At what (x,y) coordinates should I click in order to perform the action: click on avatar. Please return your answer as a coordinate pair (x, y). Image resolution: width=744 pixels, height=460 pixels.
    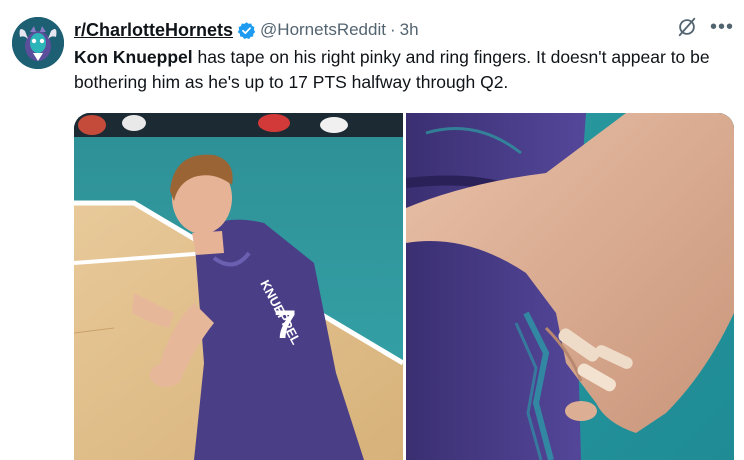
    Looking at the image, I should click on (38, 43).